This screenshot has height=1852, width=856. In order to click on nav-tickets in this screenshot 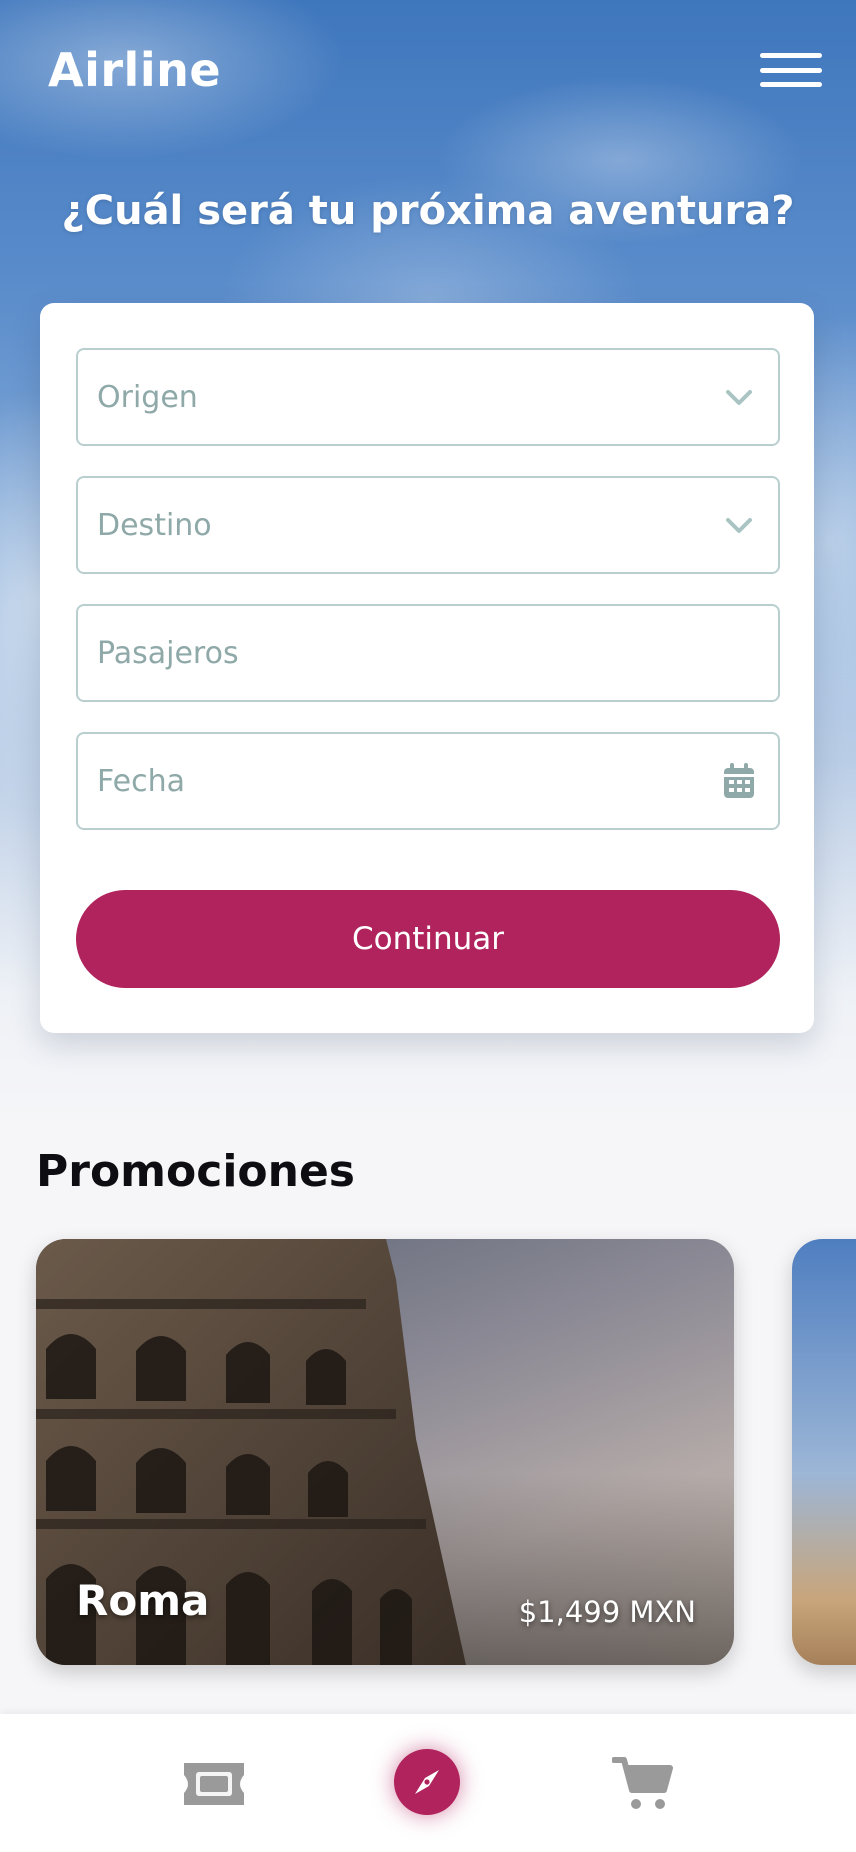, I will do `click(214, 1784)`.